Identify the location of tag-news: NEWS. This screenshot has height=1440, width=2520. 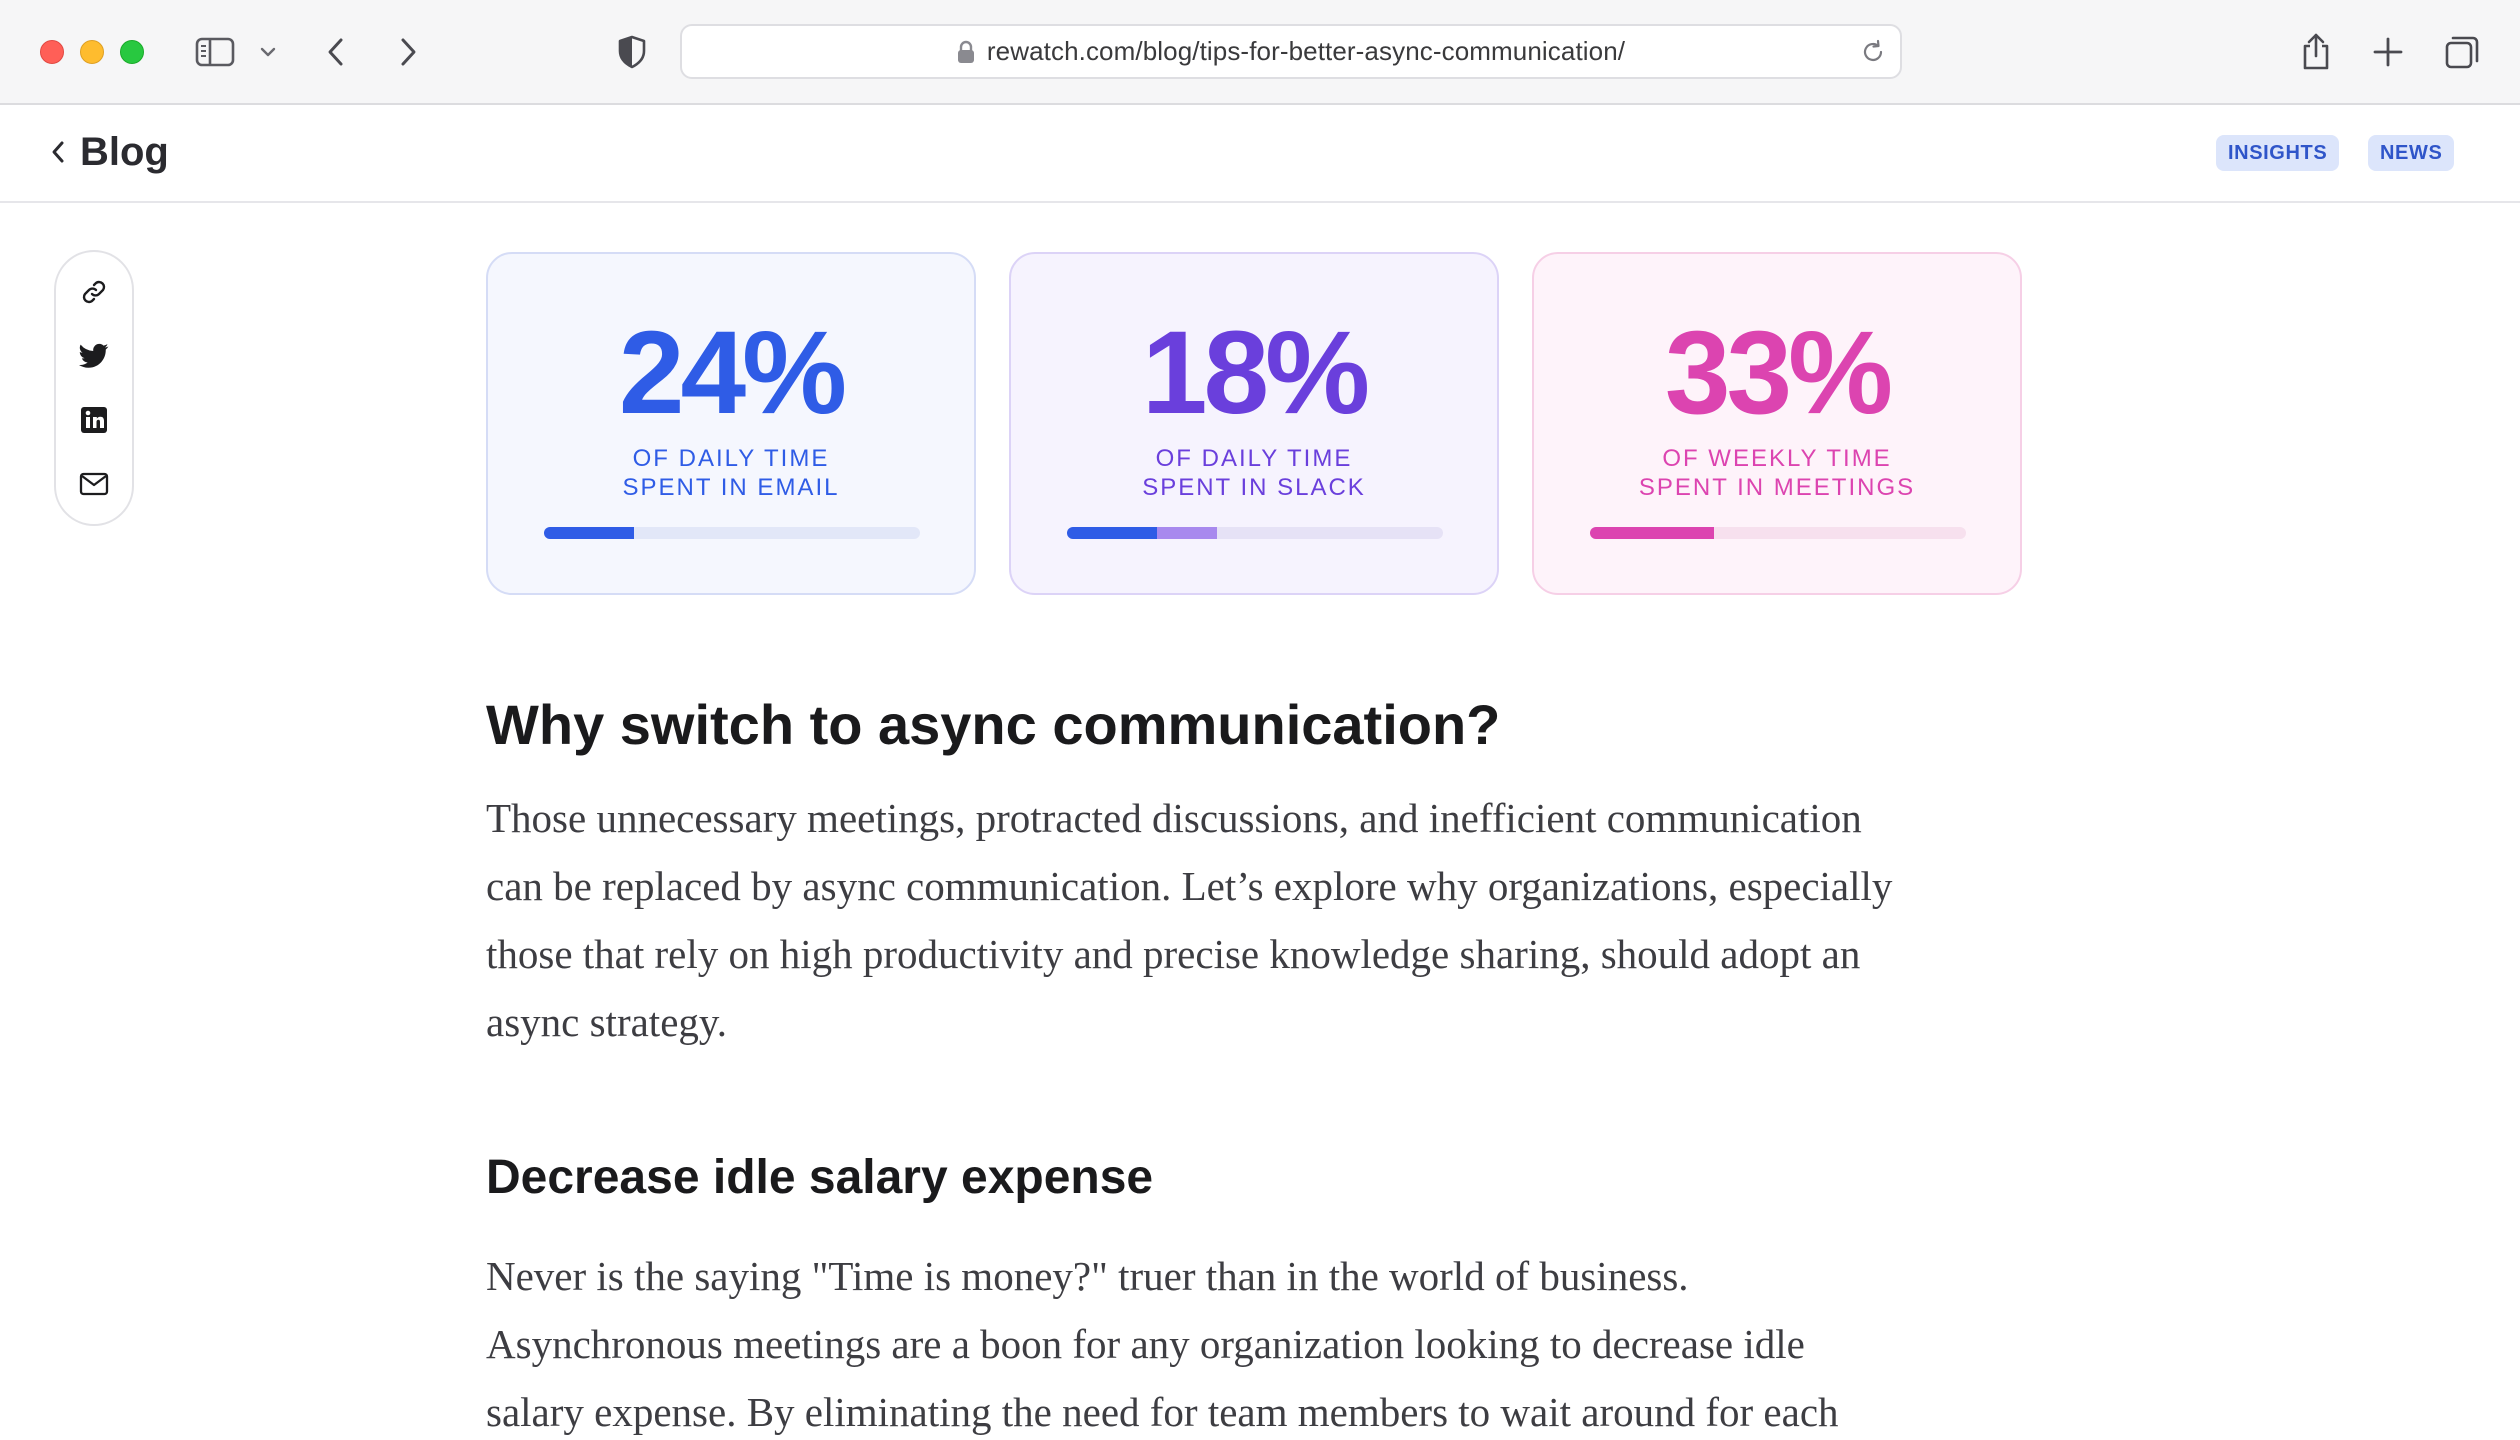
(2411, 153).